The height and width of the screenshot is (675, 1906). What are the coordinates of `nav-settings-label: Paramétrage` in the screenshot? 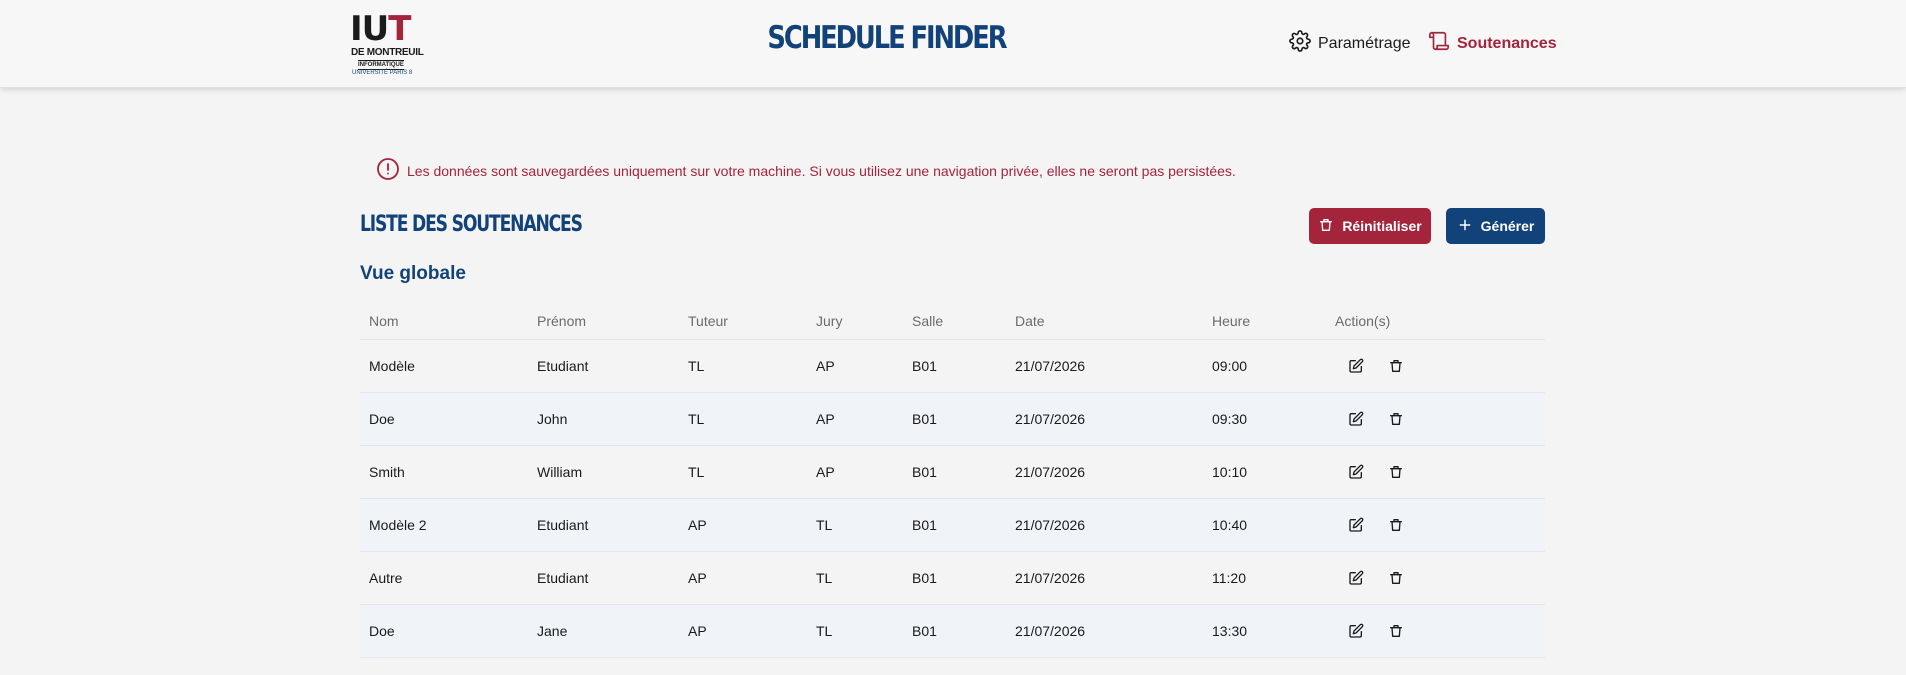 It's located at (1364, 43).